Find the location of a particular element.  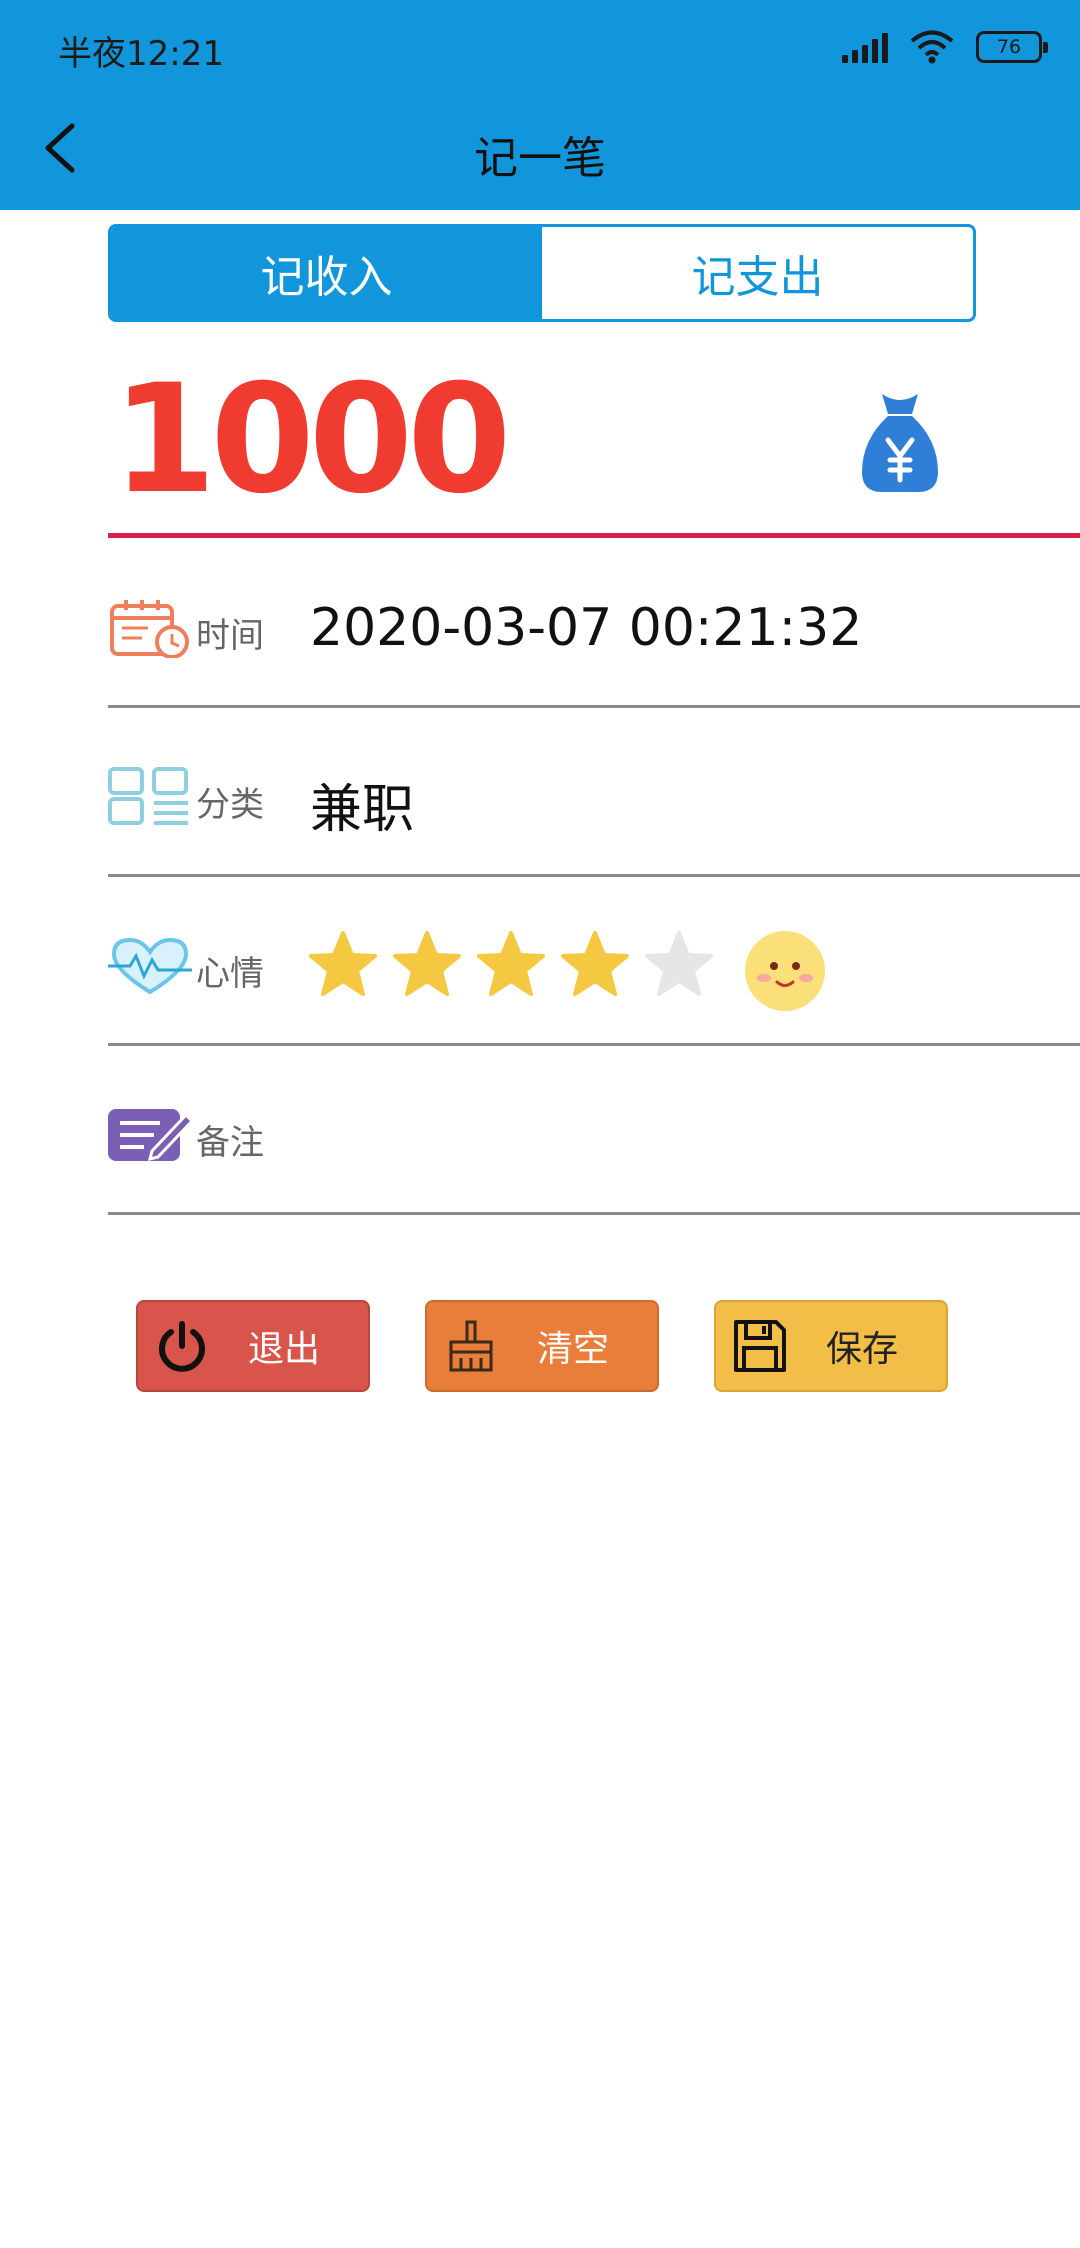

amount-underline is located at coordinates (594, 535).